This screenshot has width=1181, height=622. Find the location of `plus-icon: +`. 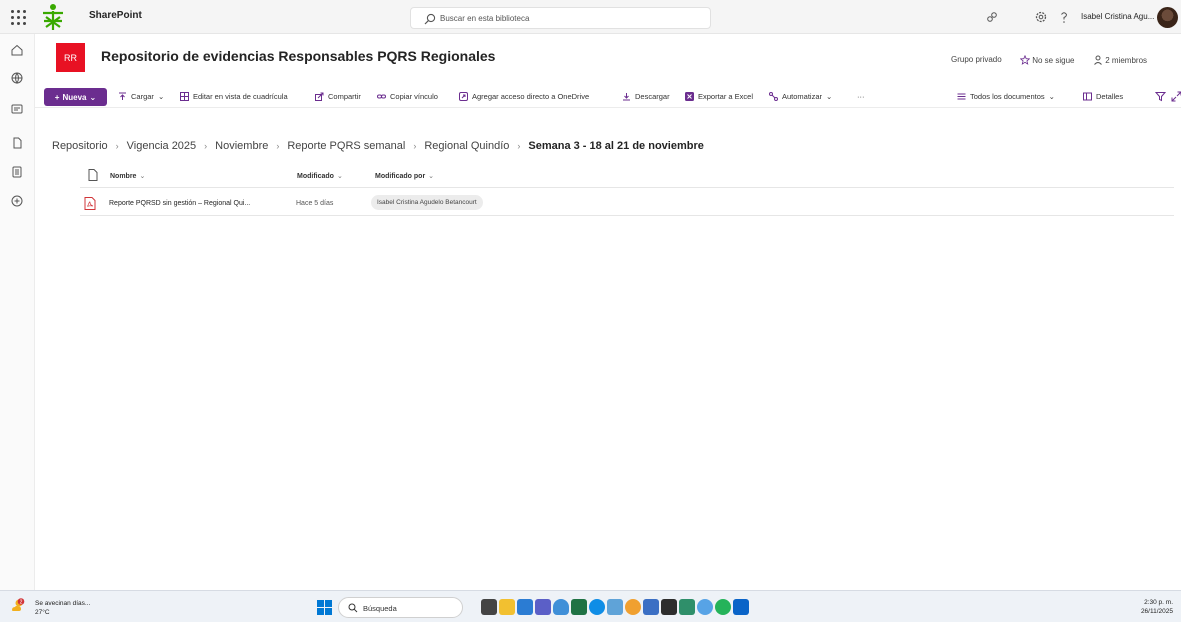

plus-icon: + is located at coordinates (57, 97).